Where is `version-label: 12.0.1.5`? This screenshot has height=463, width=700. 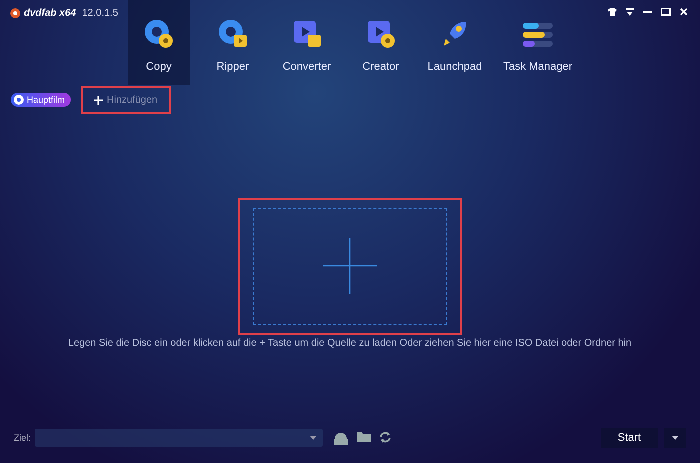 version-label: 12.0.1.5 is located at coordinates (100, 13).